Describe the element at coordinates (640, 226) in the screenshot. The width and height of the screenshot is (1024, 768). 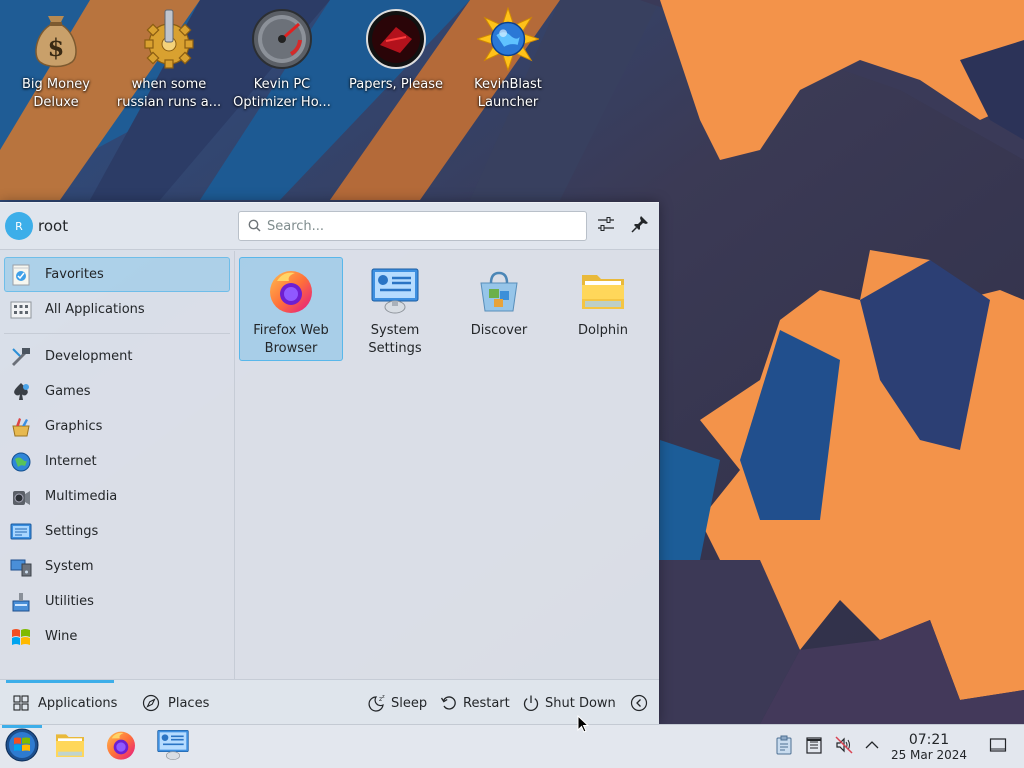
I see `pin-button` at that location.